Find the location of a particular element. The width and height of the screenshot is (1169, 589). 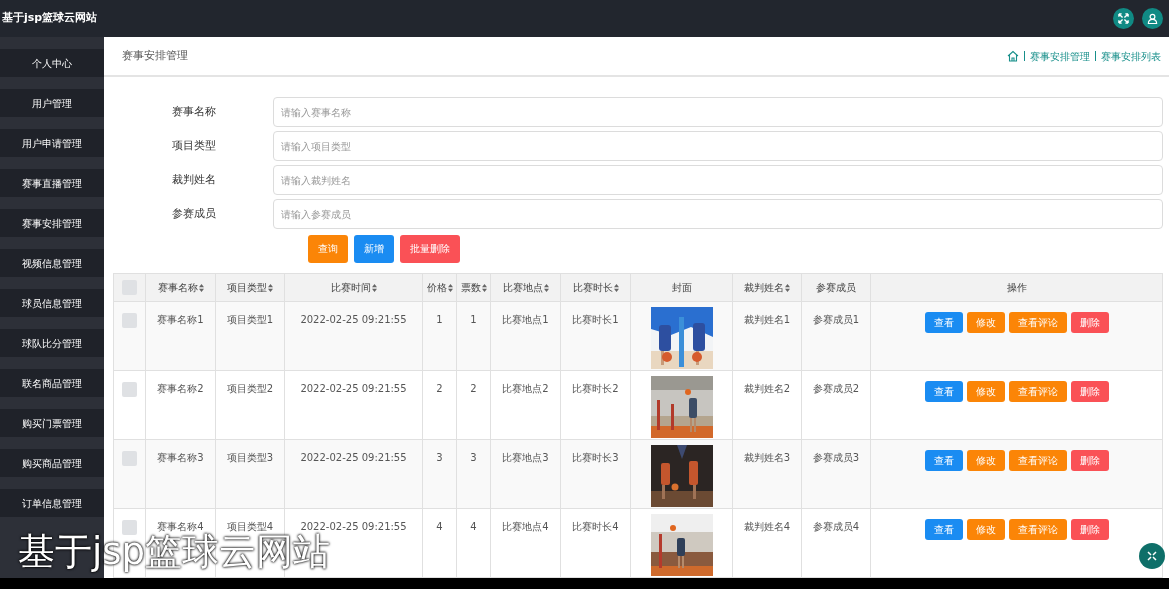

field-label: 赛事名称 is located at coordinates (194, 112).